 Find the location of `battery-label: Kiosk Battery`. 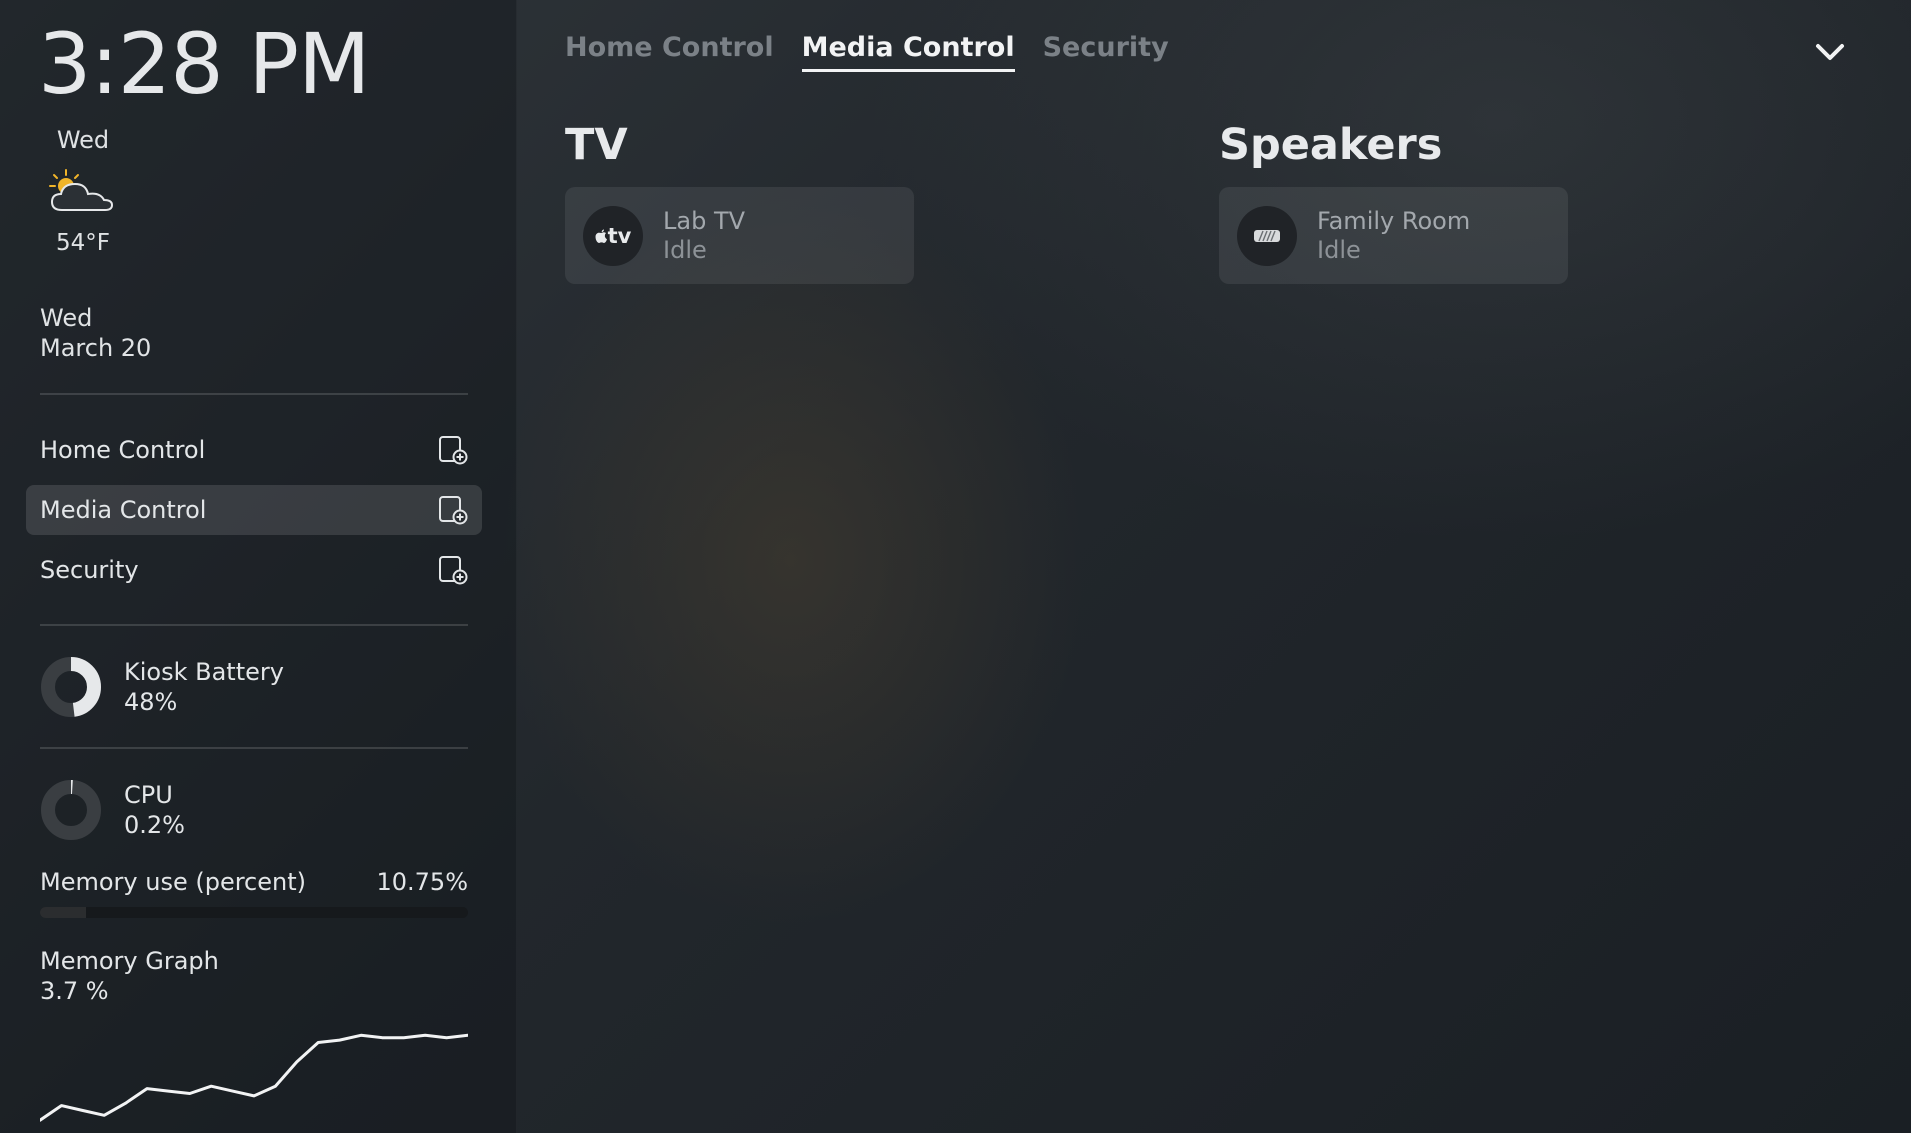

battery-label: Kiosk Battery is located at coordinates (204, 672).